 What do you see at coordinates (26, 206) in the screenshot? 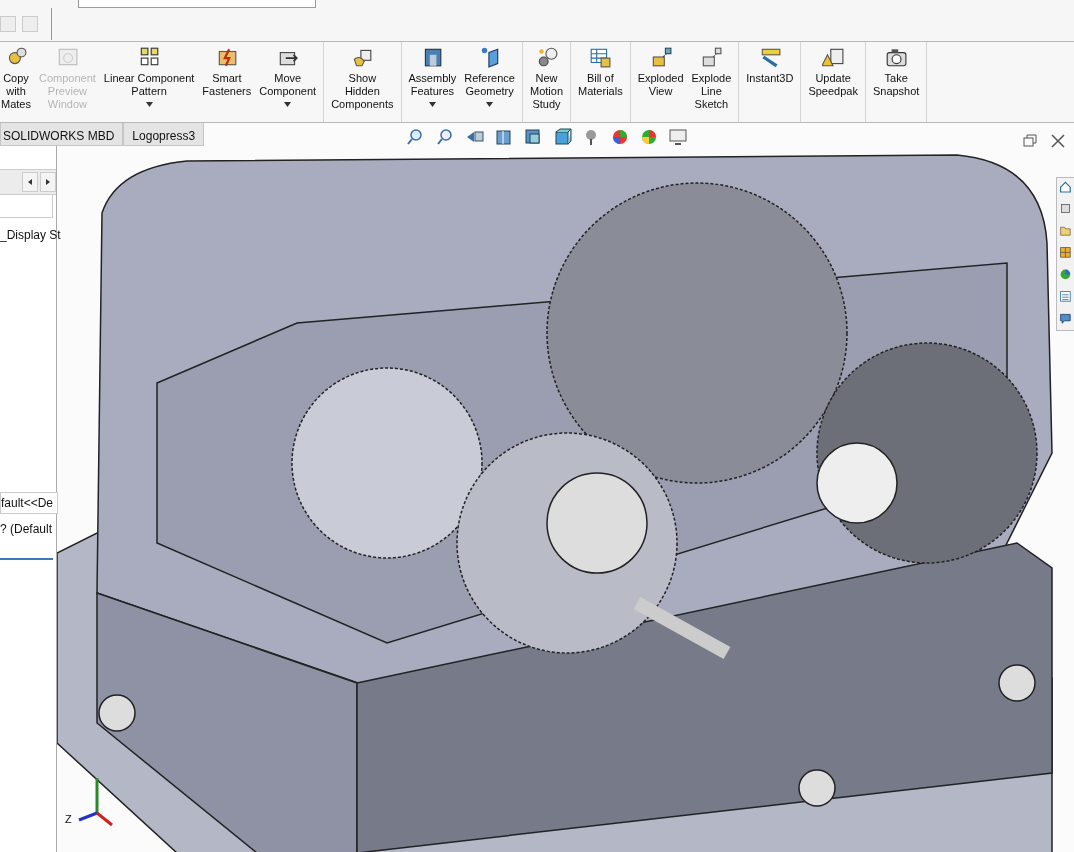
I see `filter-field` at bounding box center [26, 206].